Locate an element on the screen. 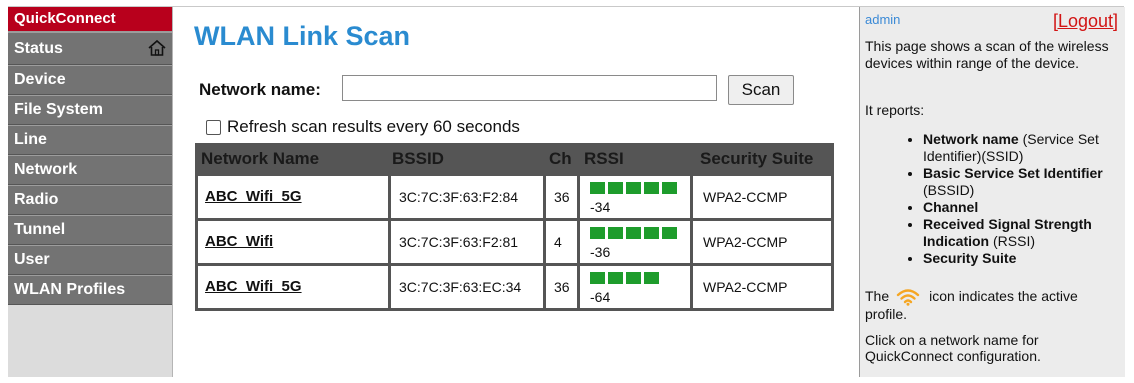 This screenshot has height=383, width=1134. nav-brand: QuickConnect is located at coordinates (90, 19).